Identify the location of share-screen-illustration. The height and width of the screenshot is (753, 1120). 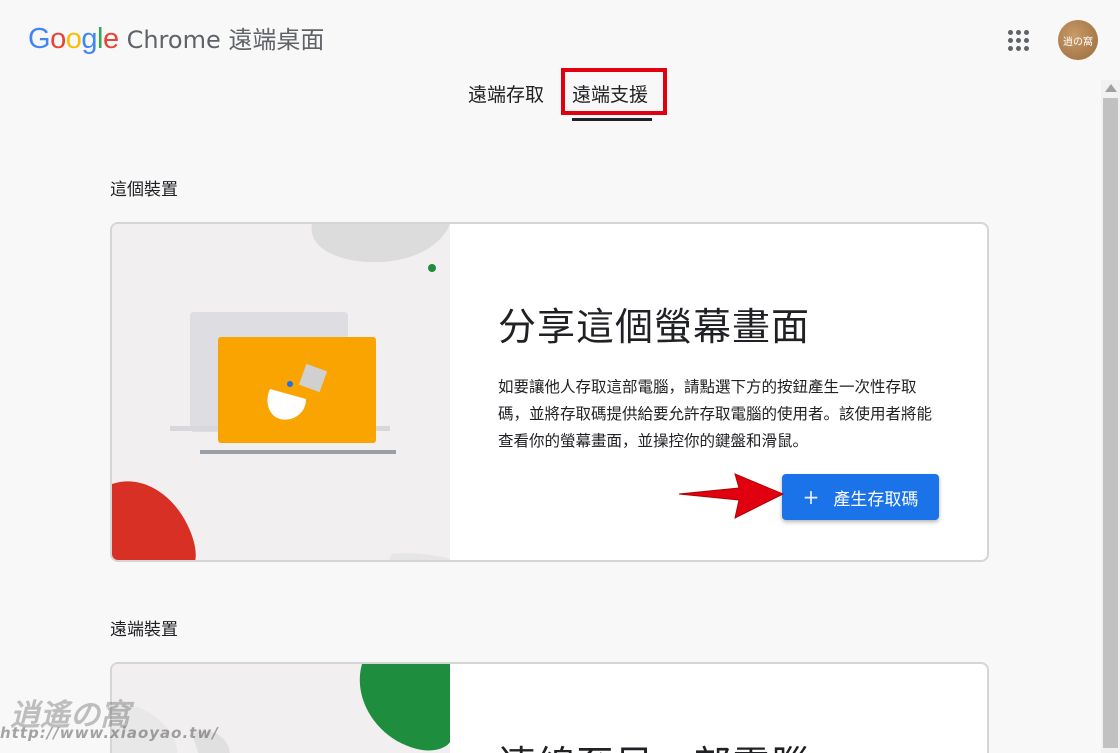
(281, 392).